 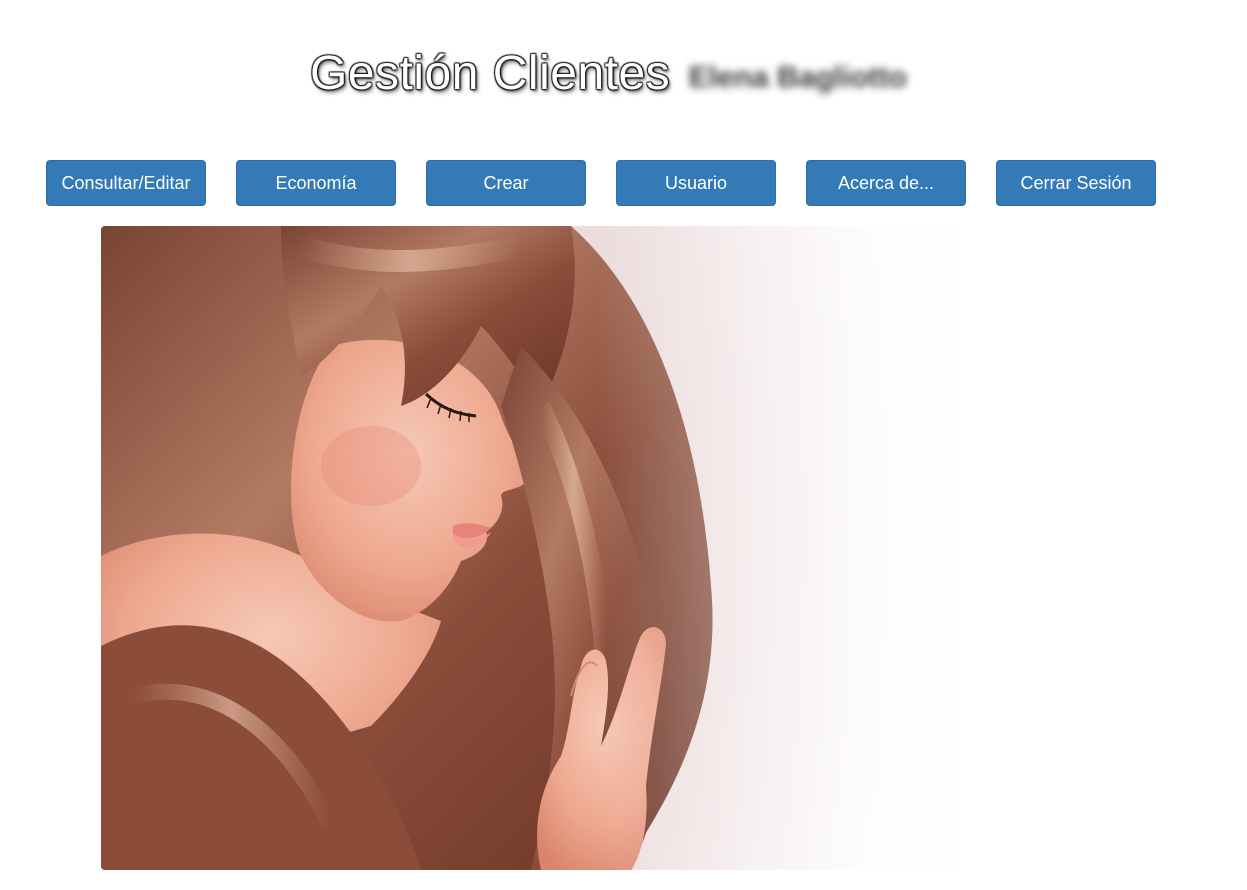 What do you see at coordinates (126, 183) in the screenshot?
I see `consultar-editar-button: Consultar/Editar` at bounding box center [126, 183].